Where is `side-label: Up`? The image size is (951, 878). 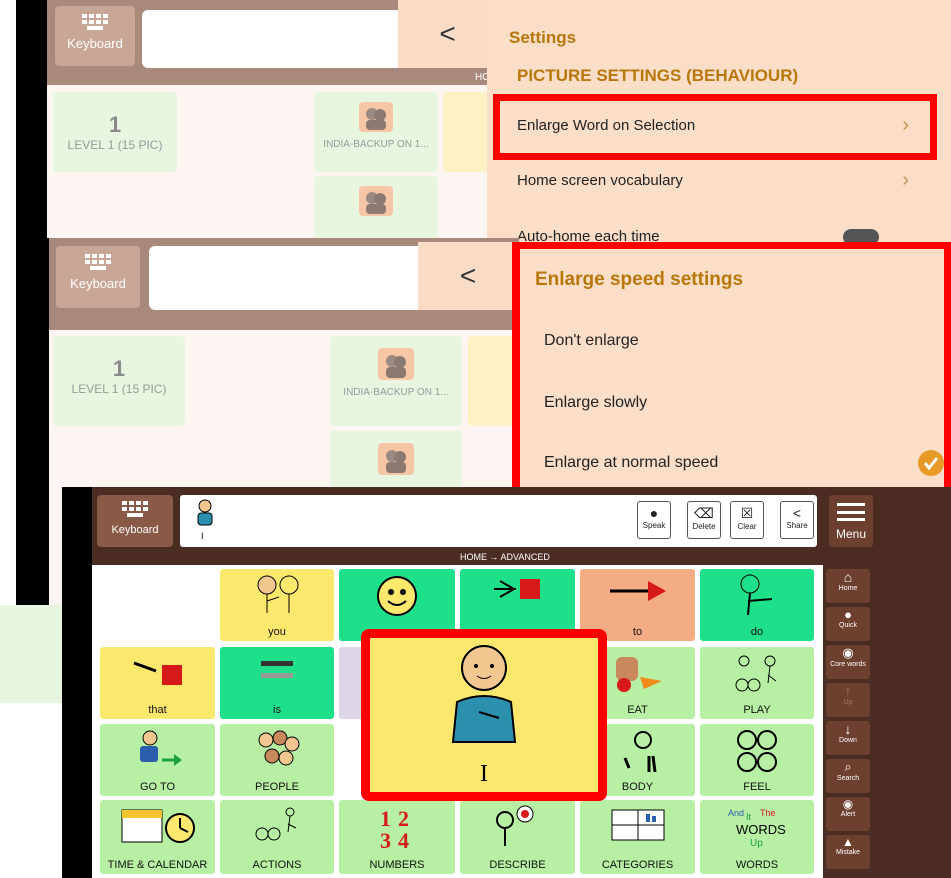 side-label: Up is located at coordinates (848, 702).